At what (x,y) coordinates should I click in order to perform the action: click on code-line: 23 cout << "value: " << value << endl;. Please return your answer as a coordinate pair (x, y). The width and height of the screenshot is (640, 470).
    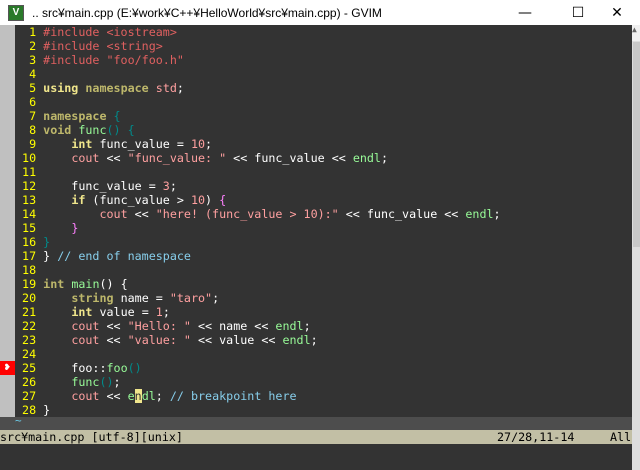
    Looking at the image, I should click on (166, 340).